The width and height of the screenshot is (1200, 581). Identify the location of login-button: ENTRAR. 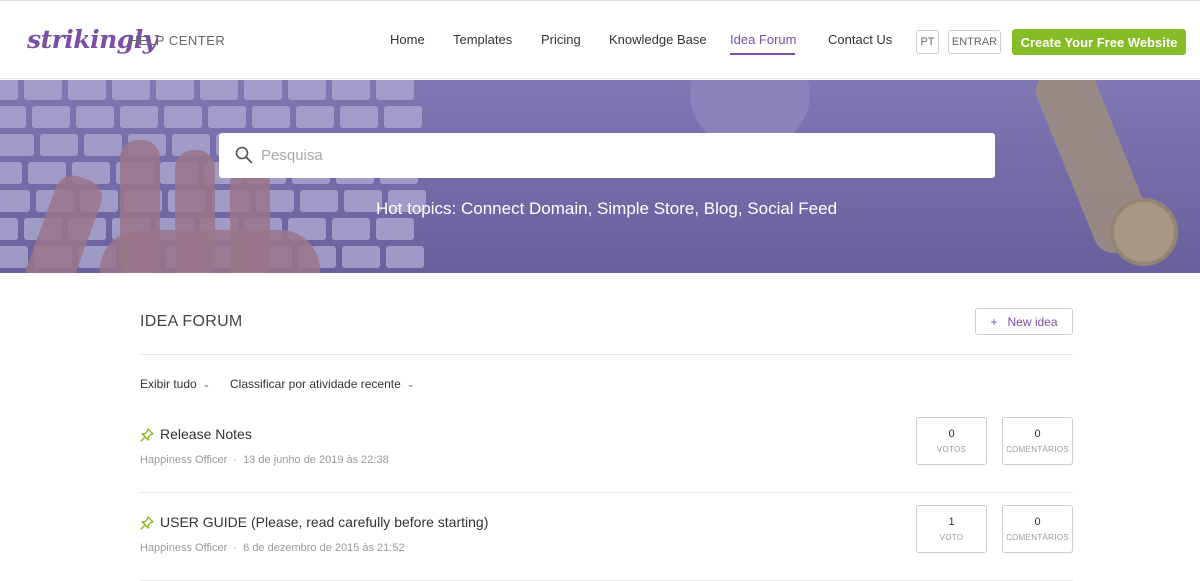
(974, 42).